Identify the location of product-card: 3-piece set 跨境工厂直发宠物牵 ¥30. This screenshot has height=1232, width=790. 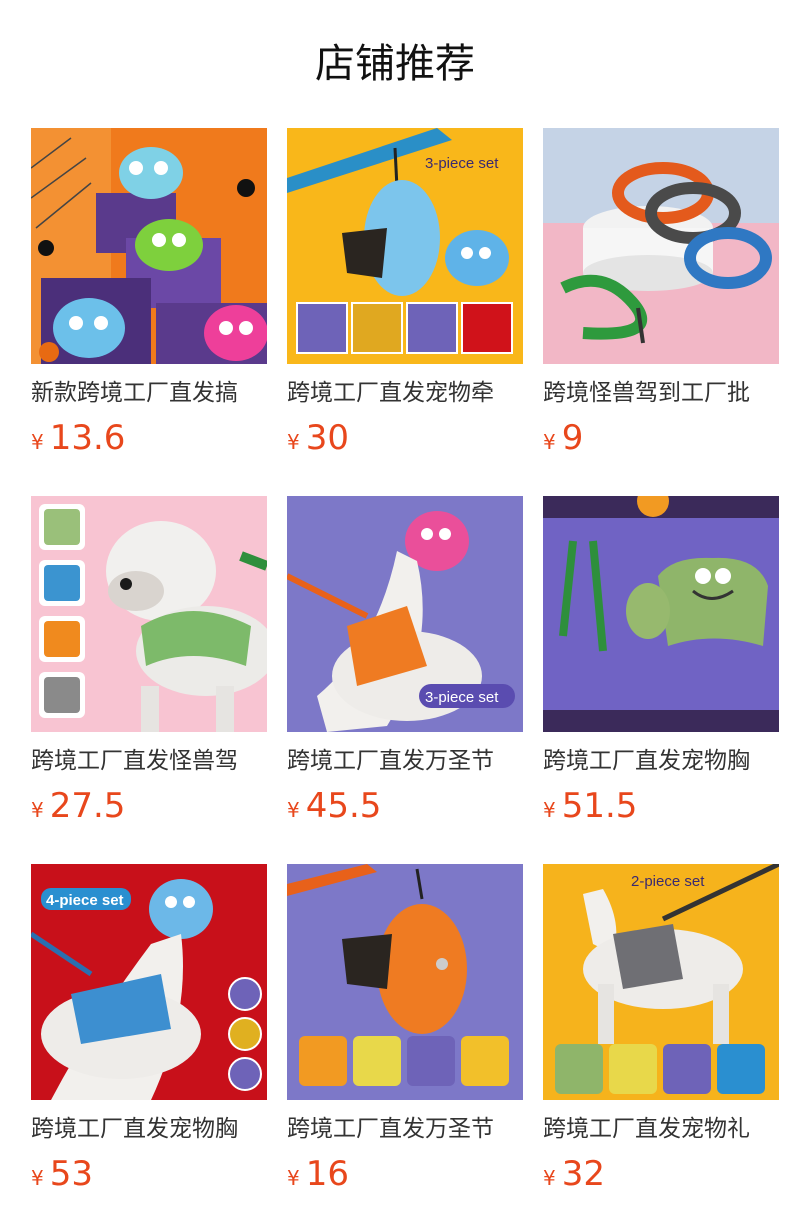
(405, 296).